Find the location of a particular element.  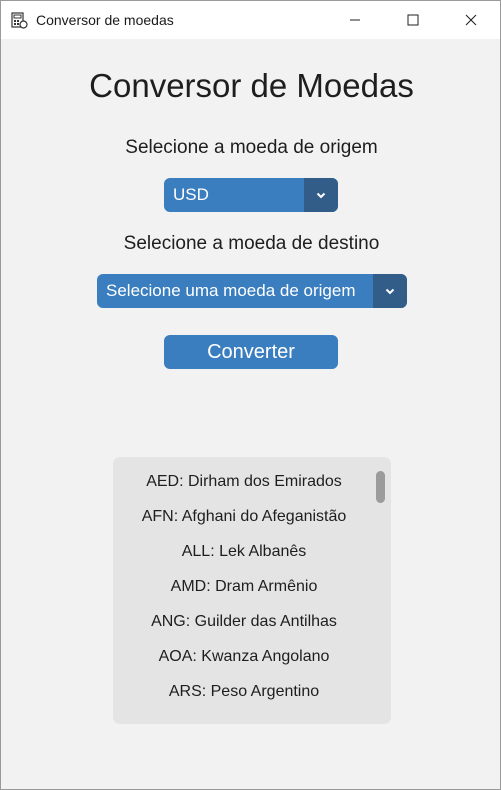

maximize-icon is located at coordinates (412, 20).